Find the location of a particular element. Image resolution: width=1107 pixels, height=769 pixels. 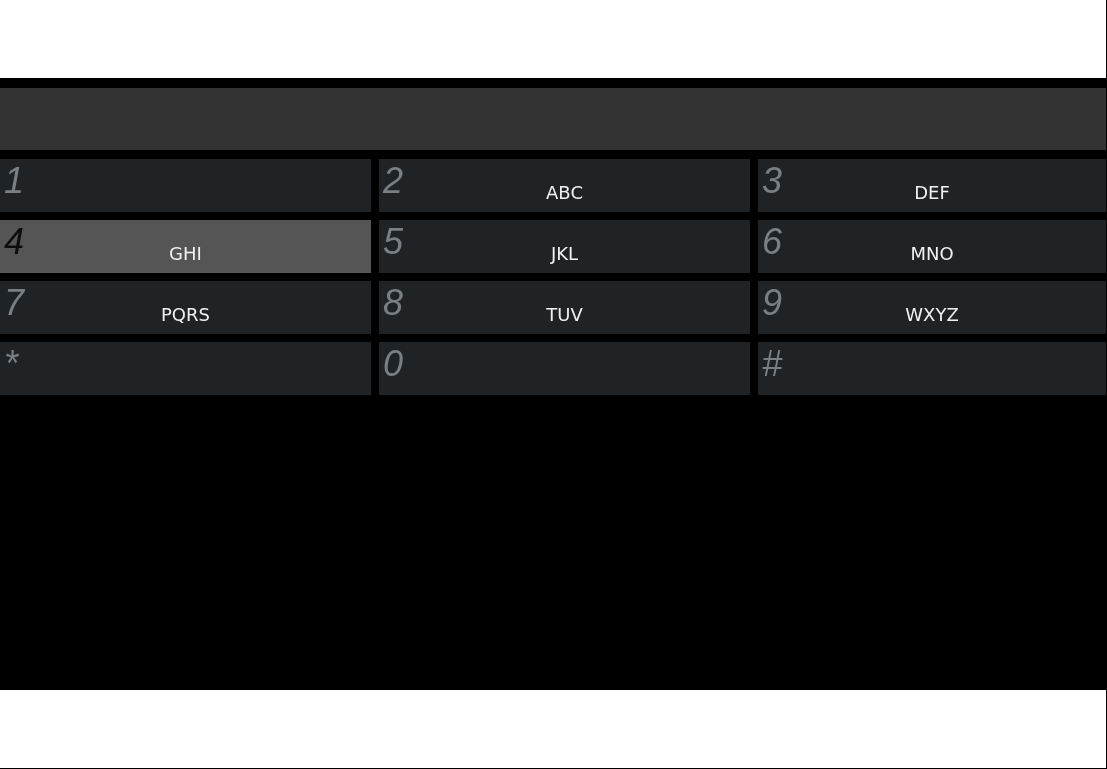

keypad-key: 4 GHI is located at coordinates (185, 246).